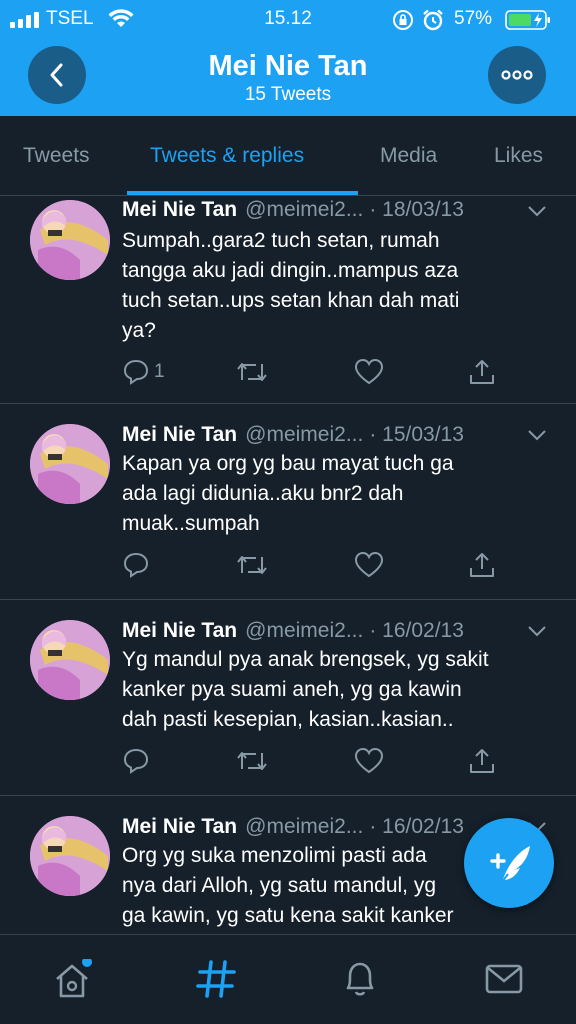 This screenshot has height=1024, width=576. Describe the element at coordinates (403, 20) in the screenshot. I see `rotation-lock-icon` at that location.